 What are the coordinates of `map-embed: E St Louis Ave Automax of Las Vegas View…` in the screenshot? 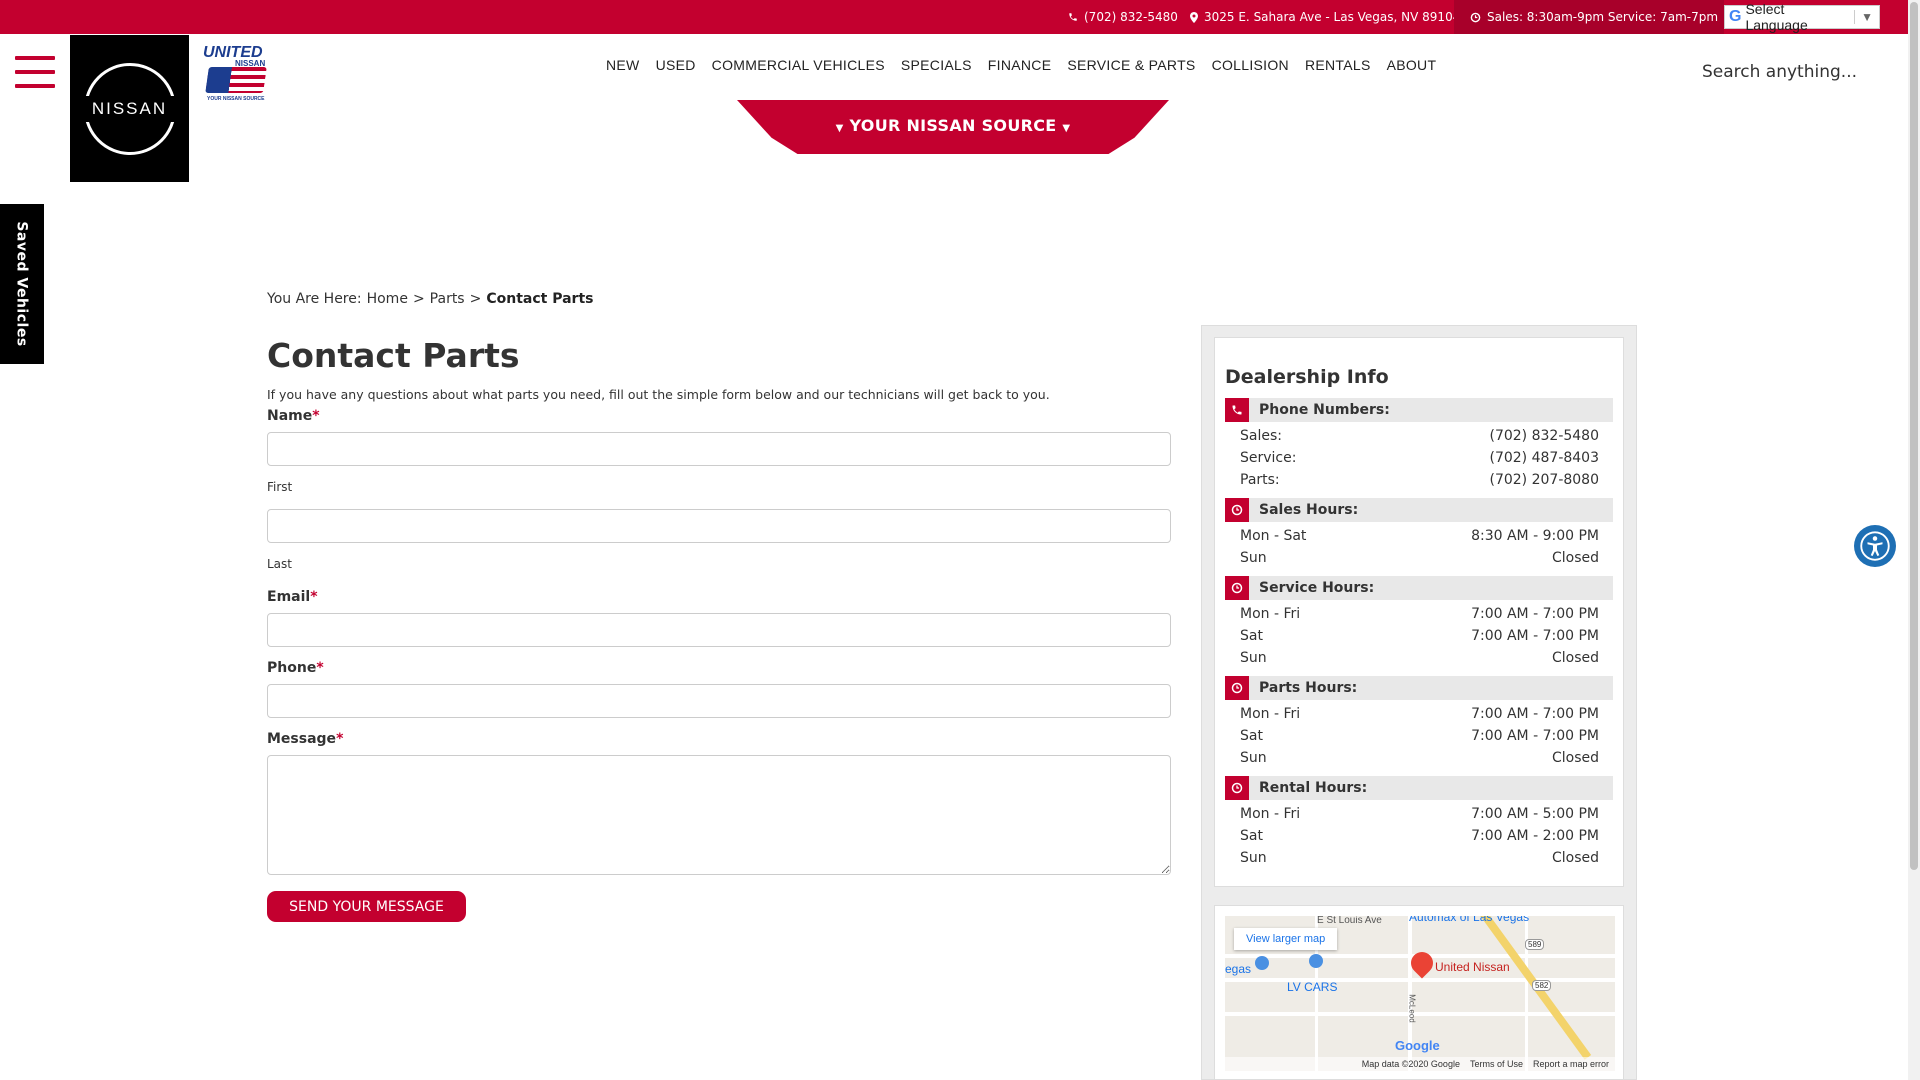 It's located at (1419, 992).